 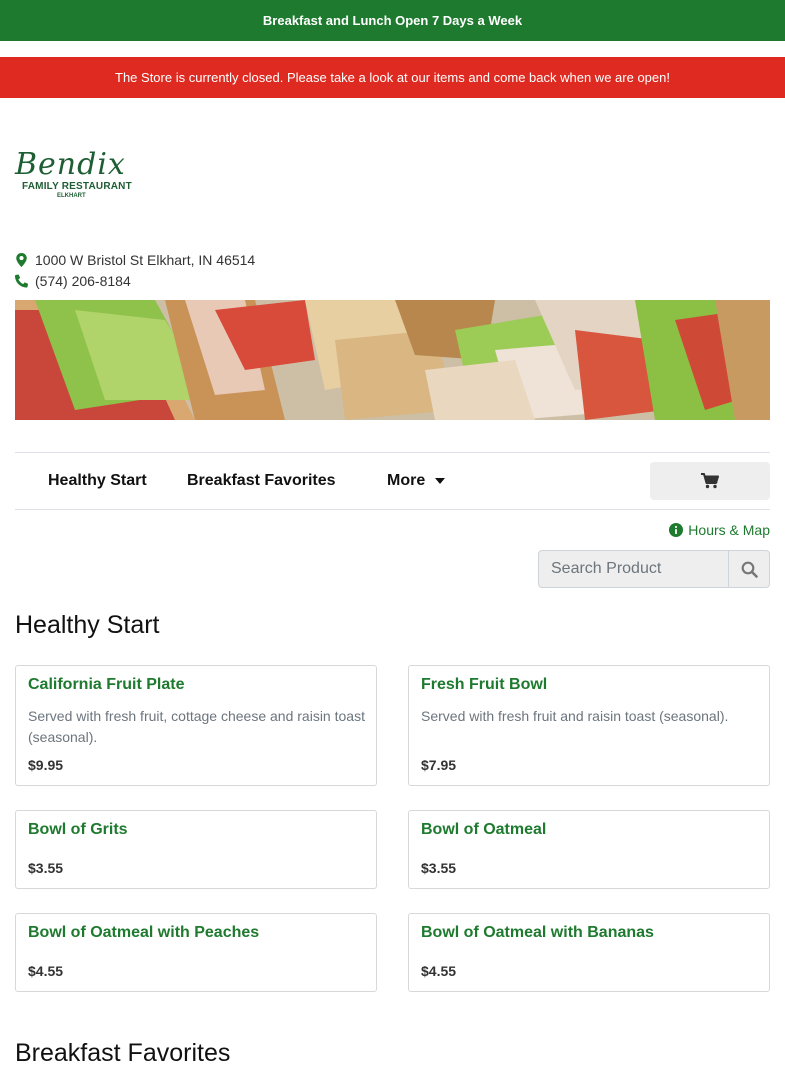 What do you see at coordinates (537, 932) in the screenshot?
I see `product-name: Bowl of Oatmeal with Bananas` at bounding box center [537, 932].